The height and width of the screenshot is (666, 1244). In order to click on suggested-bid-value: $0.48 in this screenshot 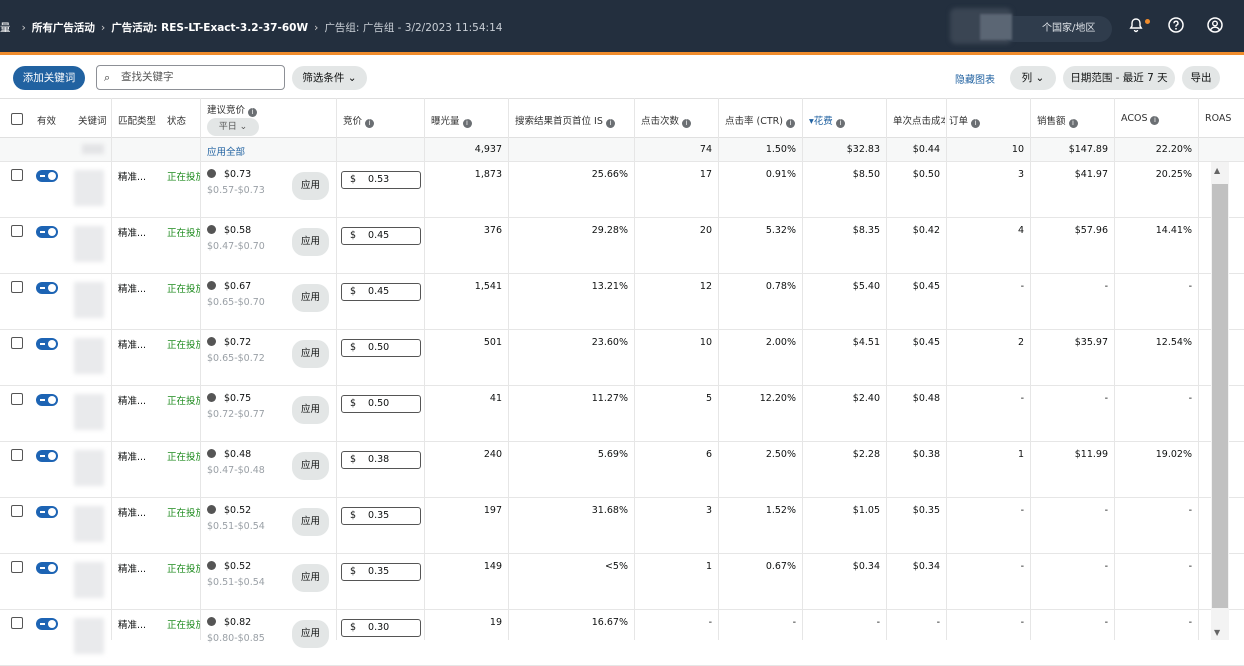, I will do `click(238, 454)`.